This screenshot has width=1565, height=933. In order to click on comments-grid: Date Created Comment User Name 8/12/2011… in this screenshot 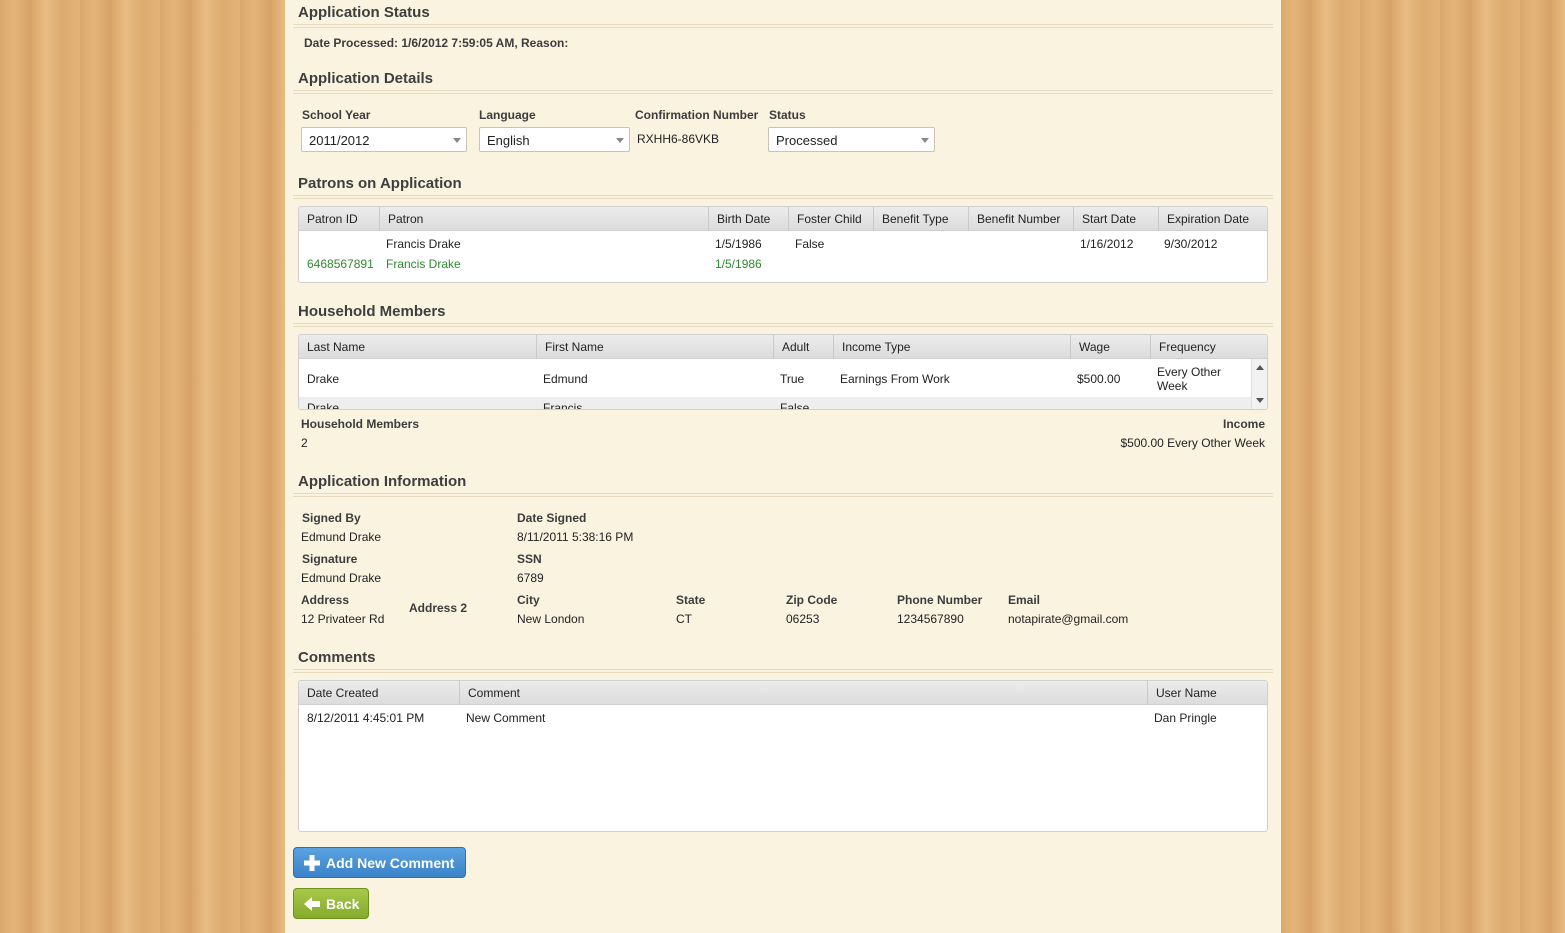, I will do `click(783, 756)`.